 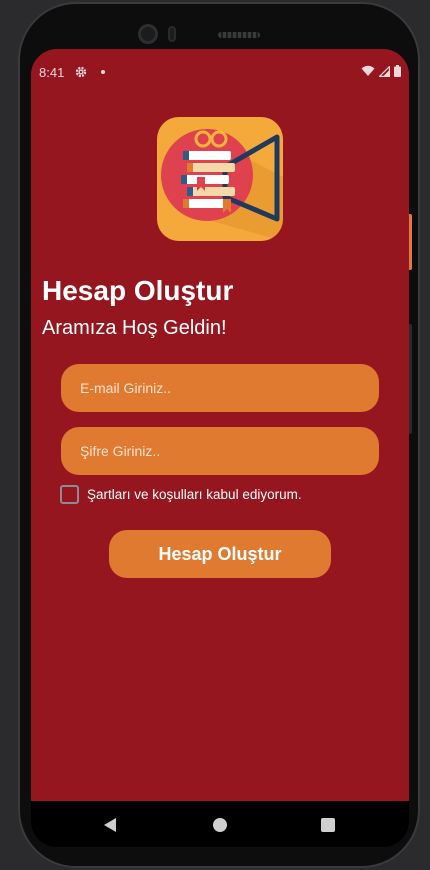 I want to click on page-title: Hesap Oluştur, so click(x=138, y=290).